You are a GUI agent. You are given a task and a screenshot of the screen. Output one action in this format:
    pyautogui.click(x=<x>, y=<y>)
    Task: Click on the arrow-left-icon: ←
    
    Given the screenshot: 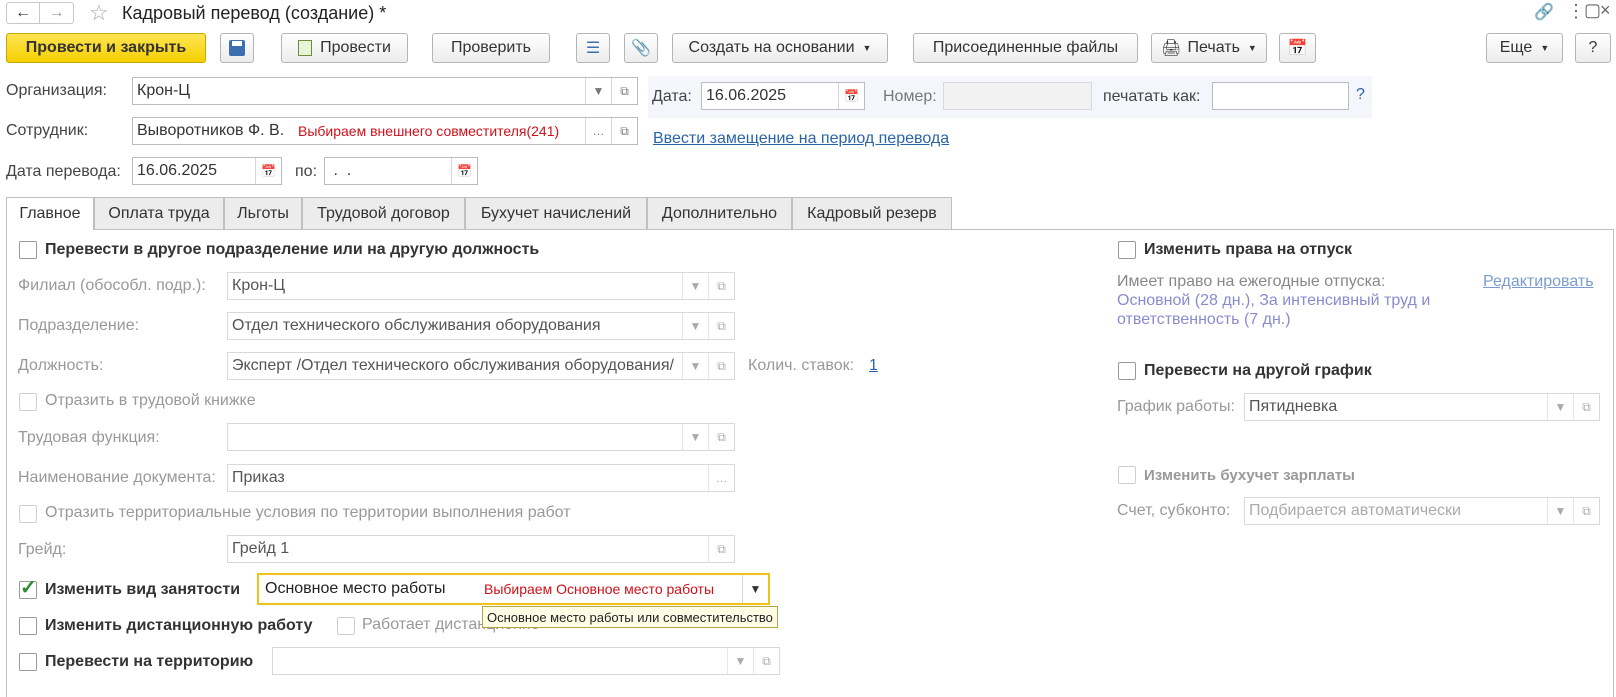 What is the action you would take?
    pyautogui.click(x=23, y=12)
    